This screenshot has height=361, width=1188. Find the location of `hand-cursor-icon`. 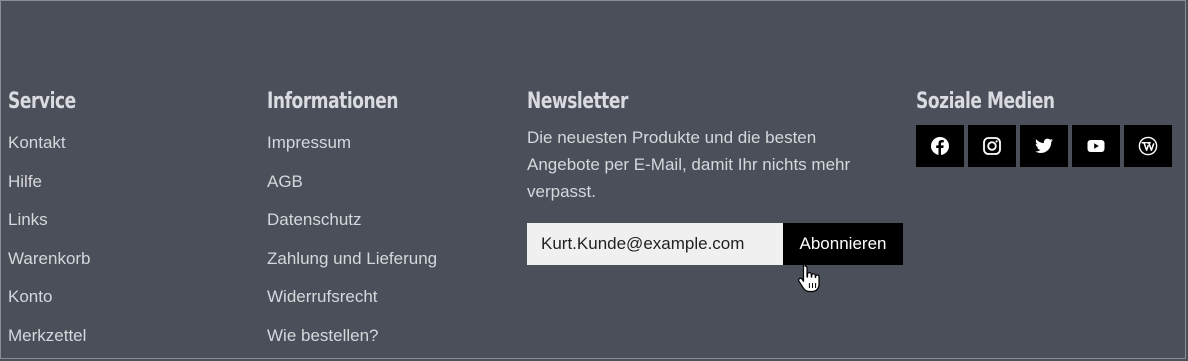

hand-cursor-icon is located at coordinates (809, 278).